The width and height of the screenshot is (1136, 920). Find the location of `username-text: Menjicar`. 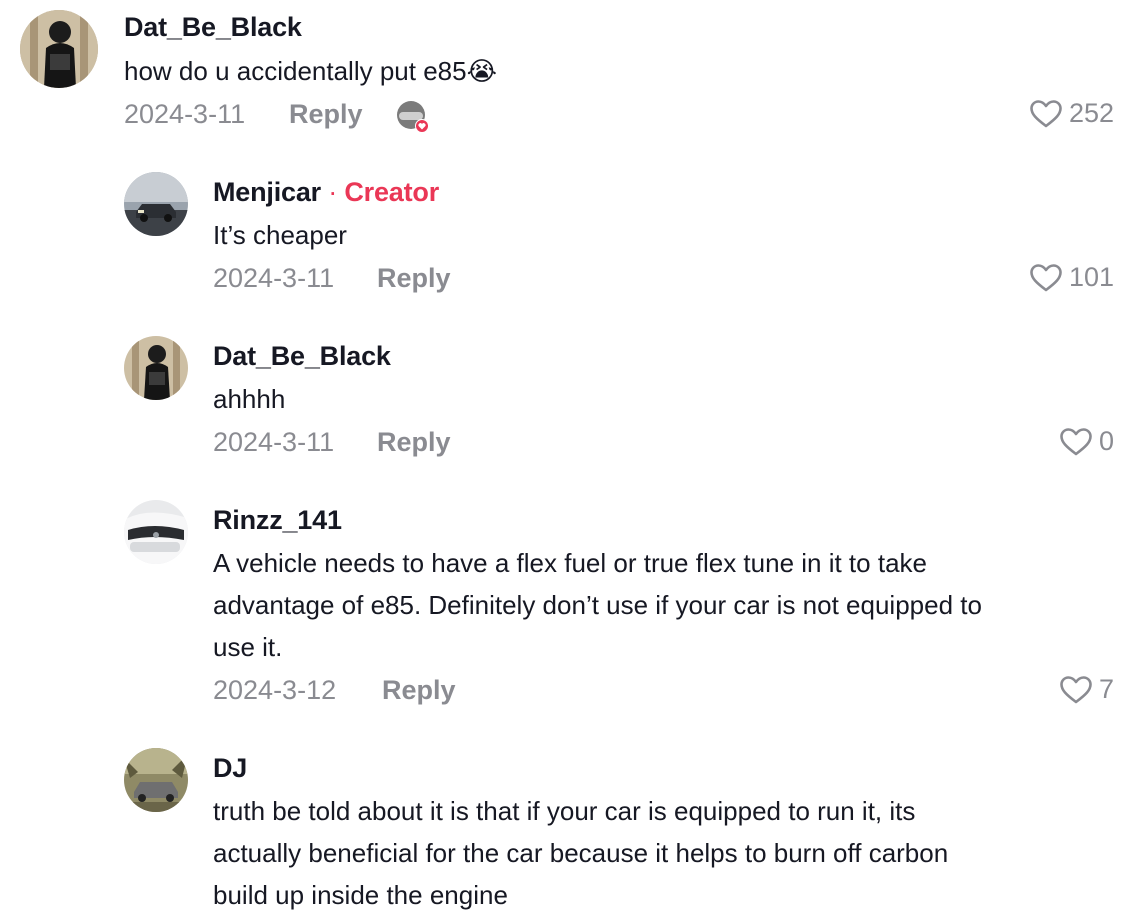

username-text: Menjicar is located at coordinates (267, 192).